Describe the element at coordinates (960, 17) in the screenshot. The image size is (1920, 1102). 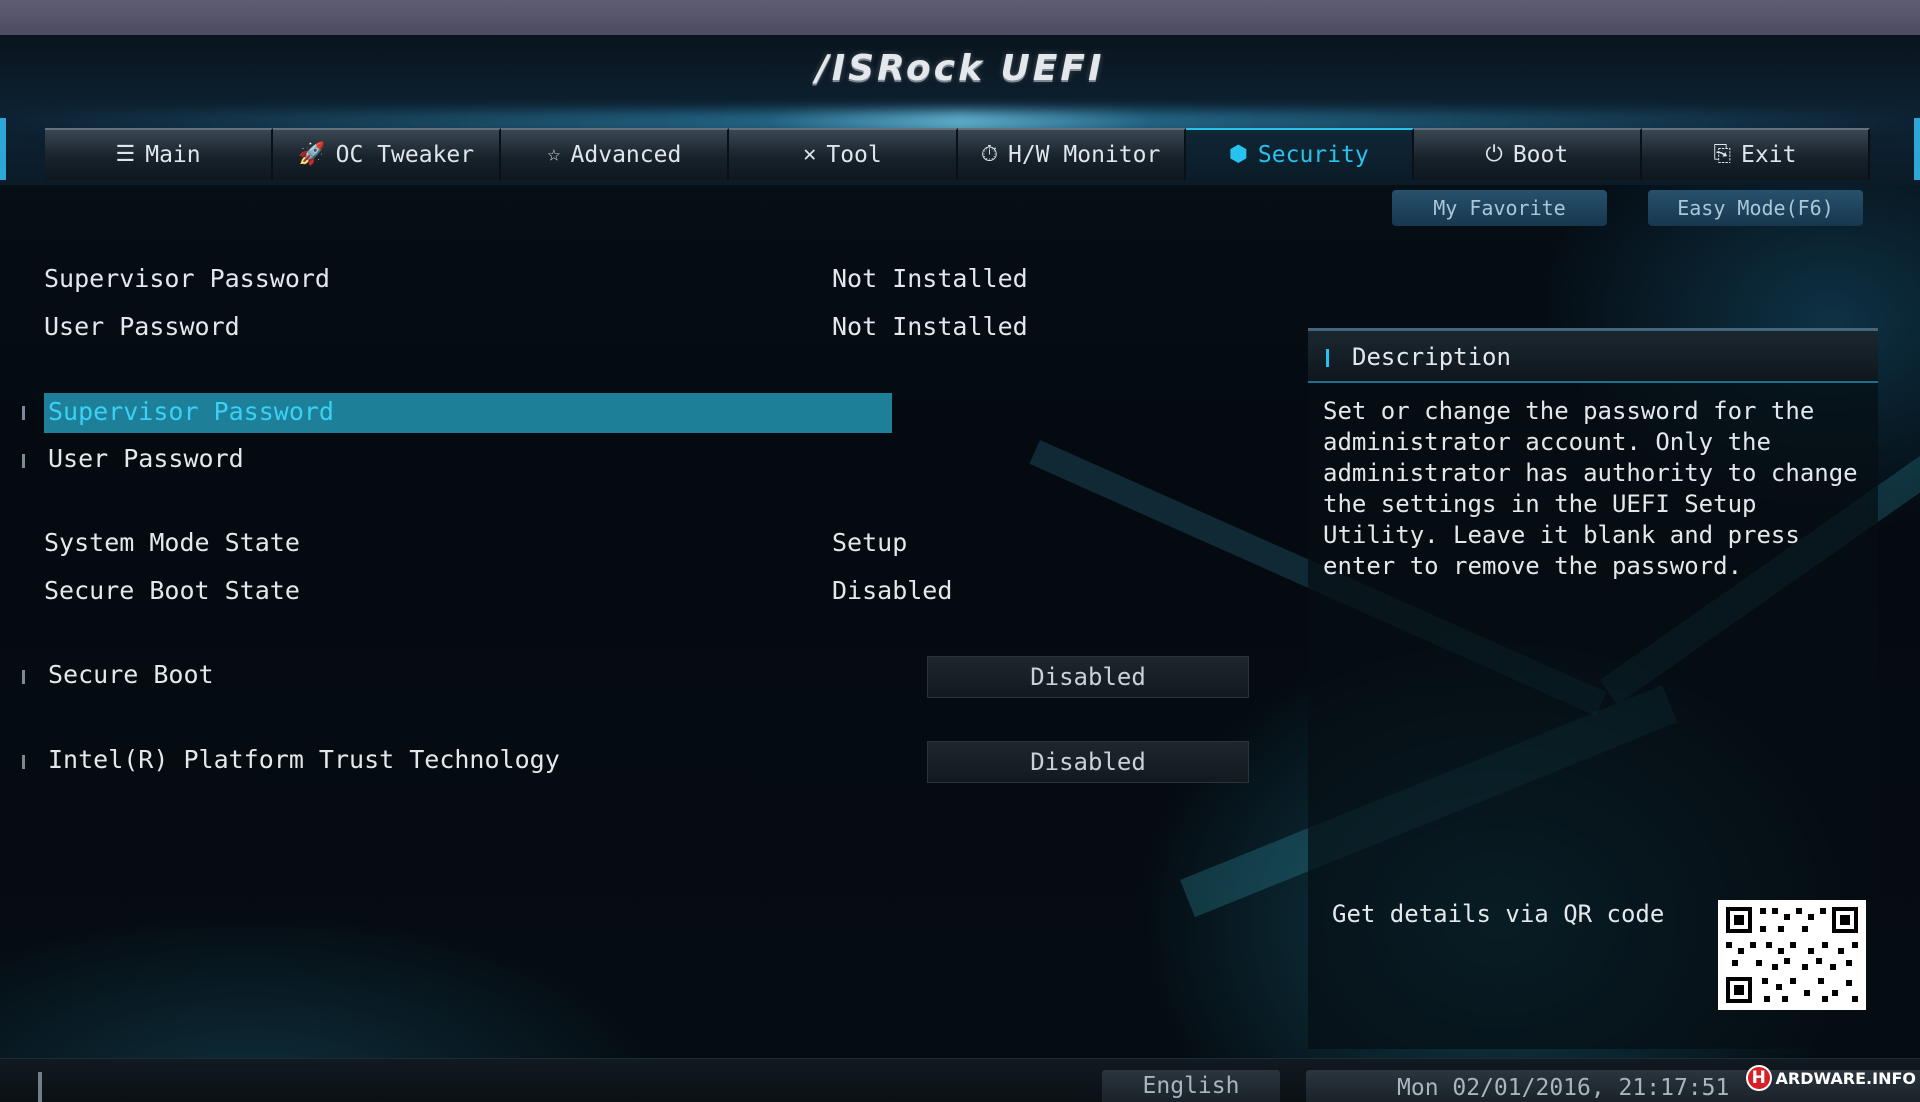
I see `top-strip` at that location.